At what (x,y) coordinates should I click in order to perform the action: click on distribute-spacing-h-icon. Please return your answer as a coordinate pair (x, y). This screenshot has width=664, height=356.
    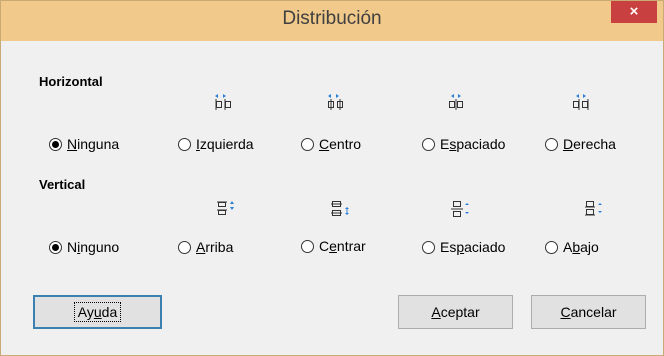
    Looking at the image, I should click on (456, 102).